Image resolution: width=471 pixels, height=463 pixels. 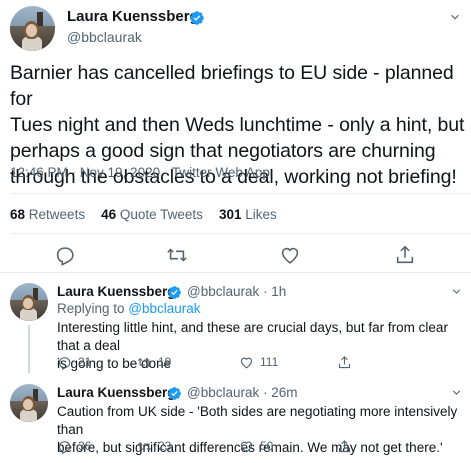 What do you see at coordinates (47, 214) in the screenshot?
I see `retweets-stat: 68 Retweets` at bounding box center [47, 214].